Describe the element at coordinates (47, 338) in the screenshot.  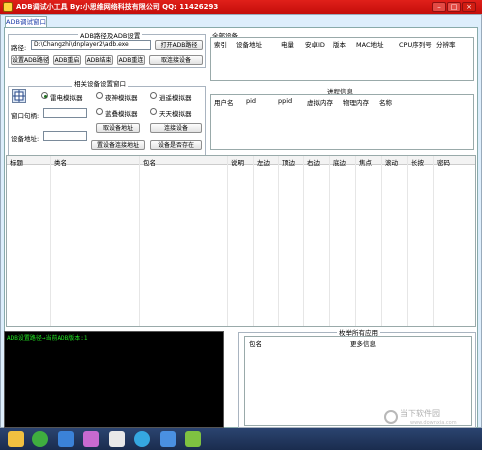
I see `console-text: ADB设置路径→当前ADB版本:1` at that location.